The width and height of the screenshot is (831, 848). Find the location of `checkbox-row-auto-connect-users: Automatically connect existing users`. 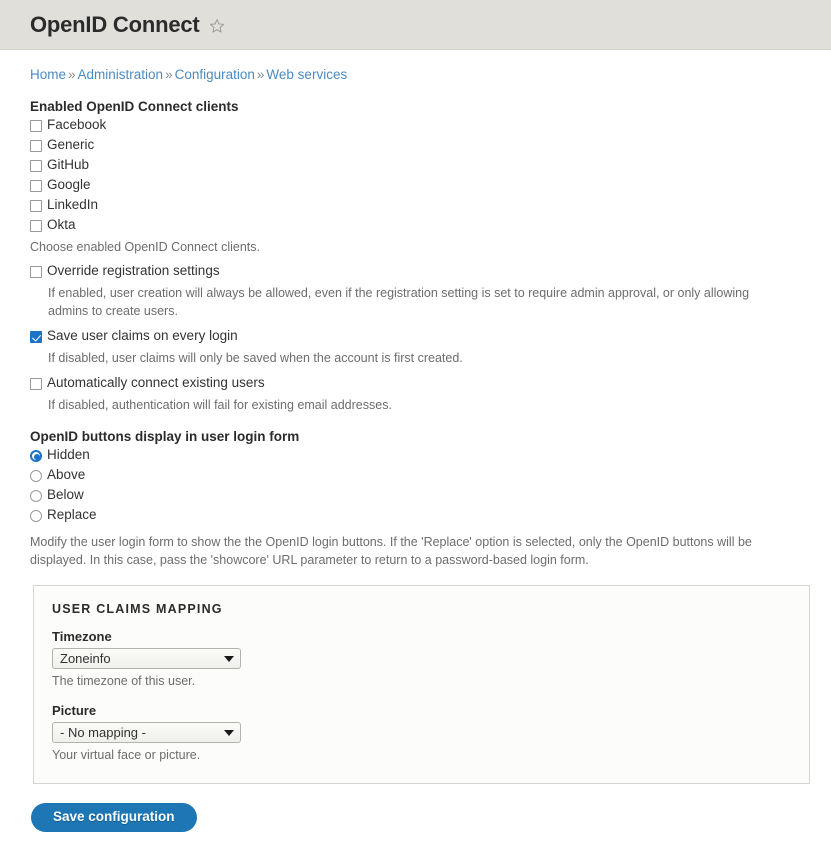

checkbox-row-auto-connect-users: Automatically connect existing users is located at coordinates (418, 383).